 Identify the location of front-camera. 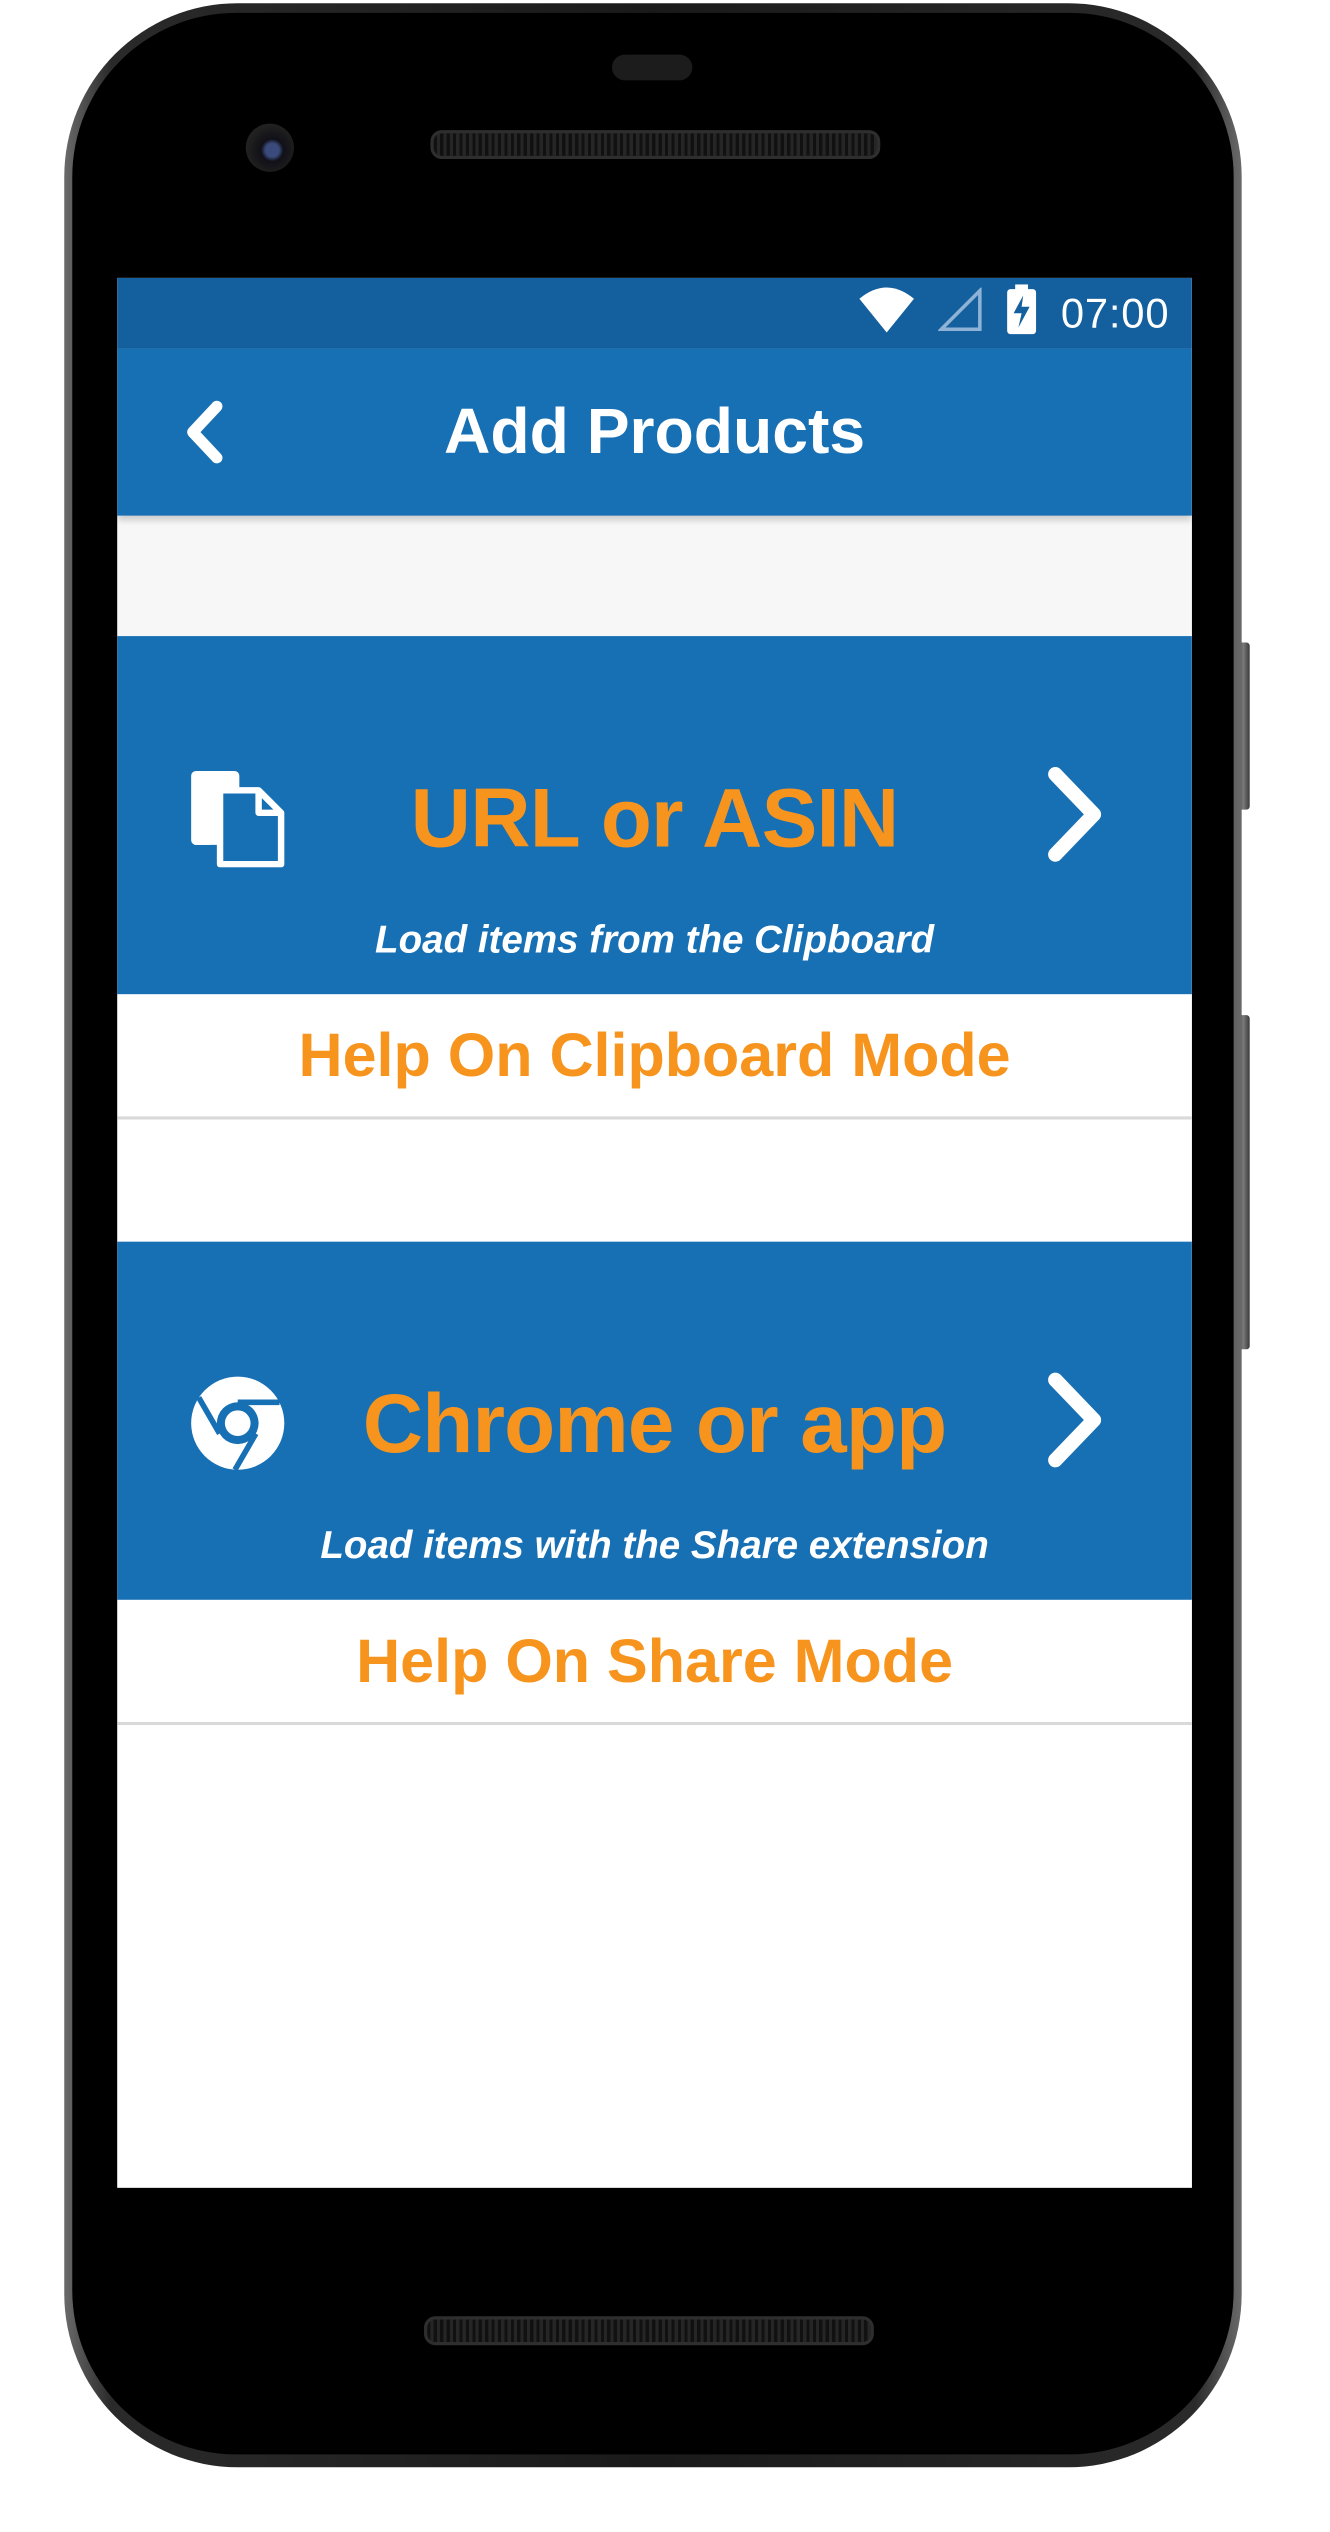
(269, 147).